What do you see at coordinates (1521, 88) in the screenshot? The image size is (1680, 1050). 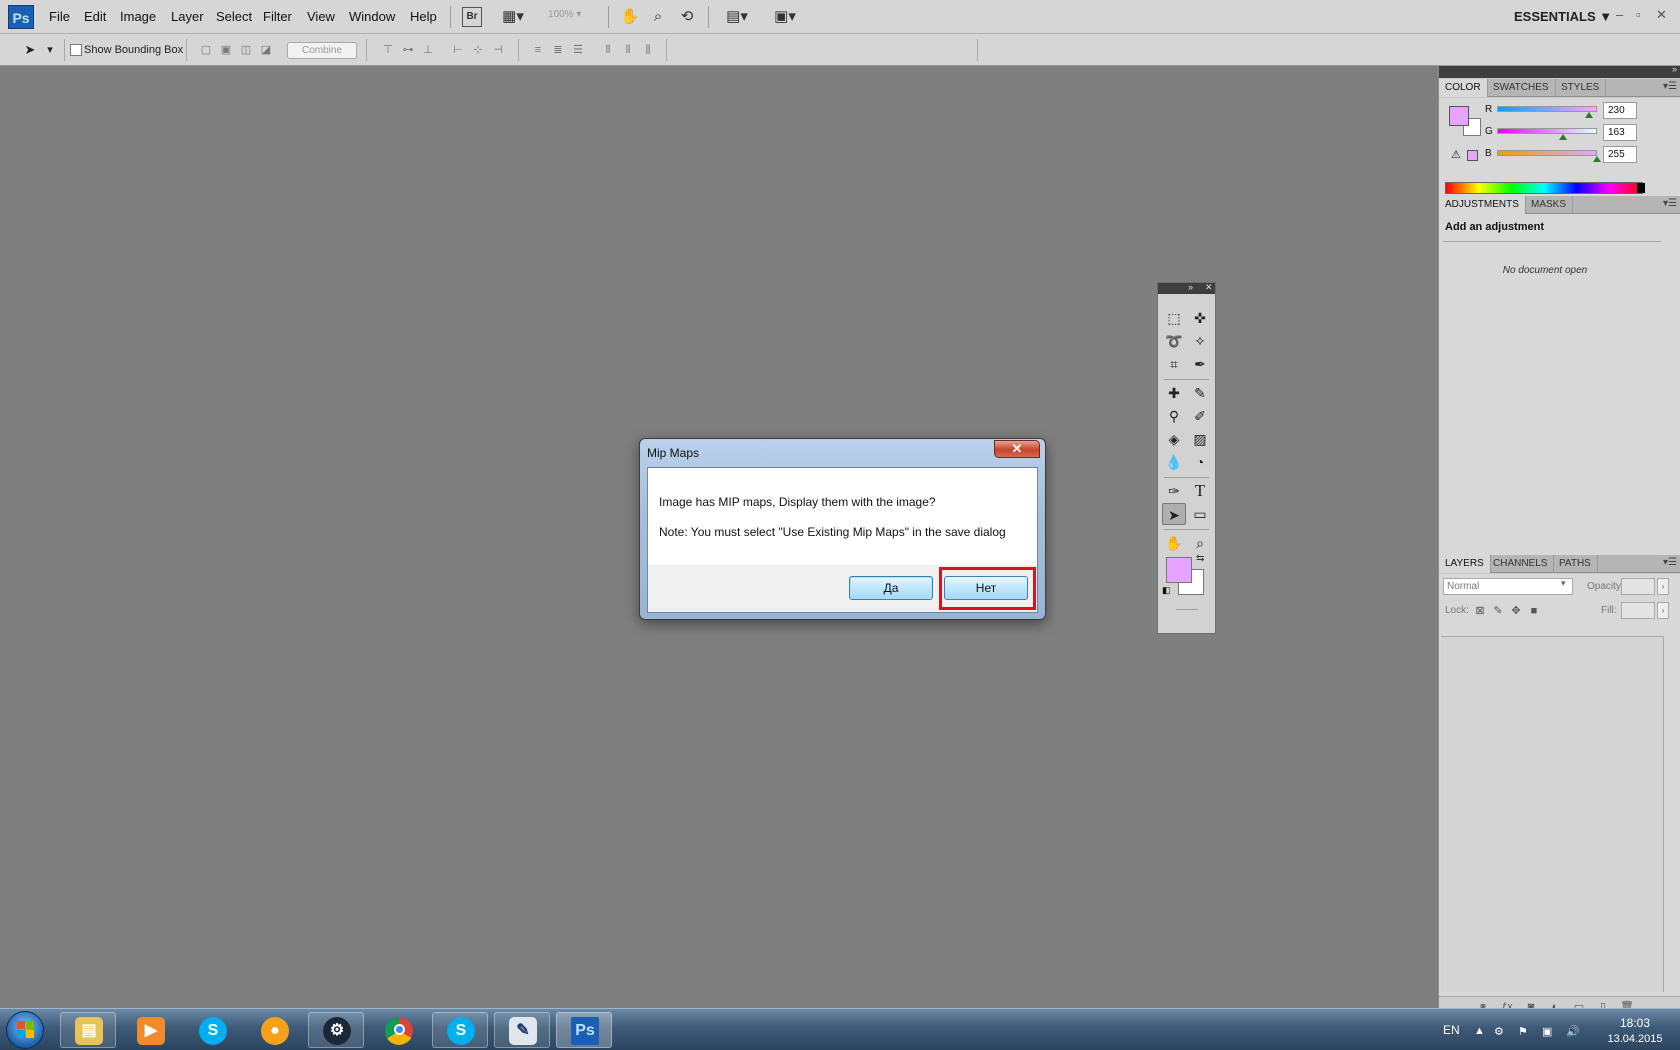 I see `tab-swatches: SWATCHES` at bounding box center [1521, 88].